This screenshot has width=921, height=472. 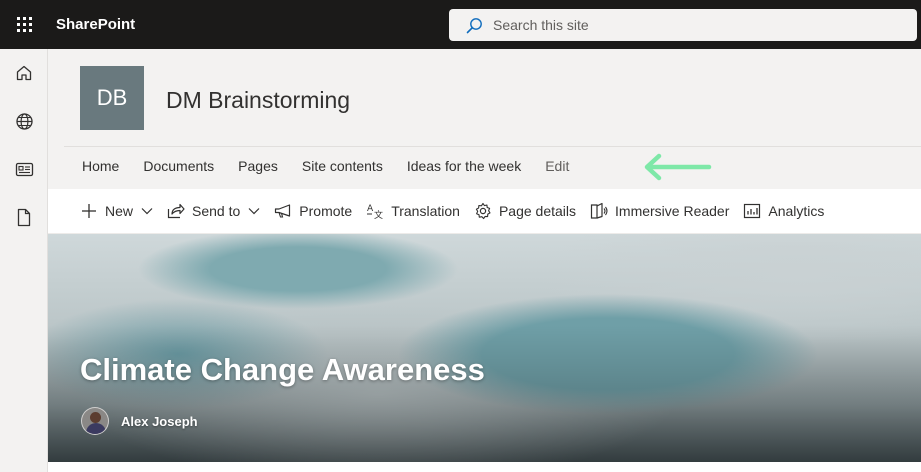 I want to click on avatar, so click(x=95, y=421).